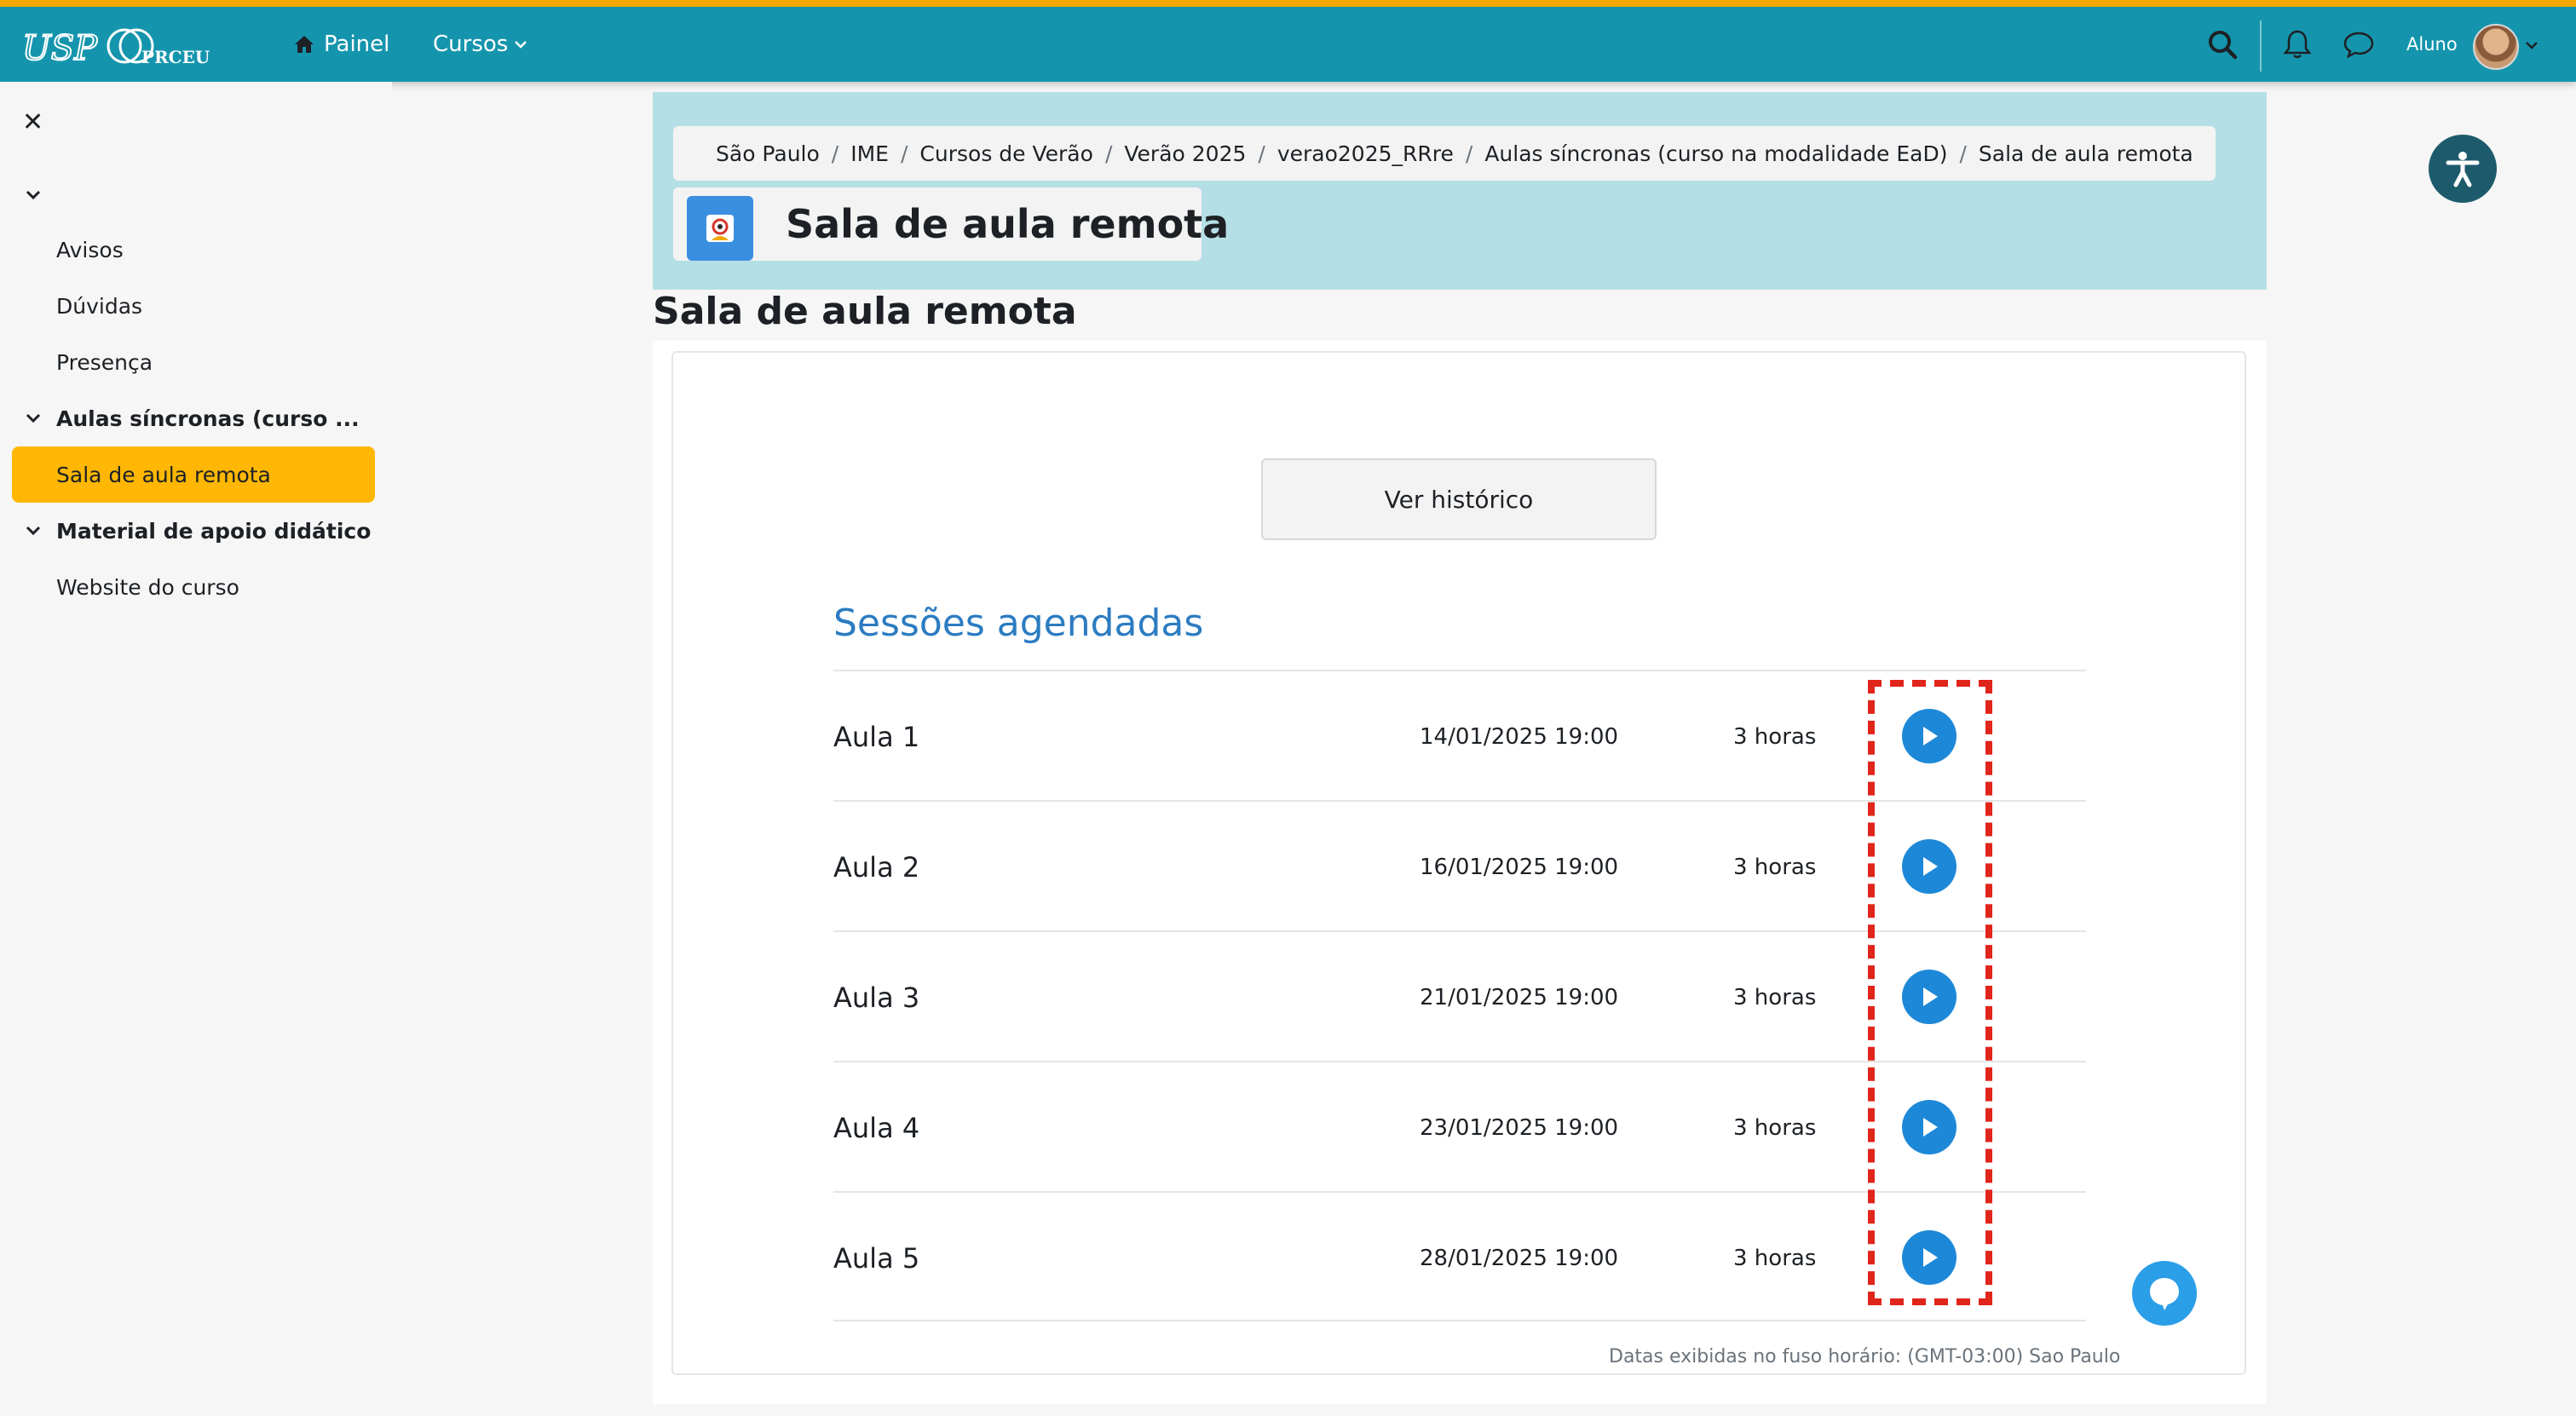  I want to click on session-datetime: 23/01/2025 19:00, so click(1519, 1127).